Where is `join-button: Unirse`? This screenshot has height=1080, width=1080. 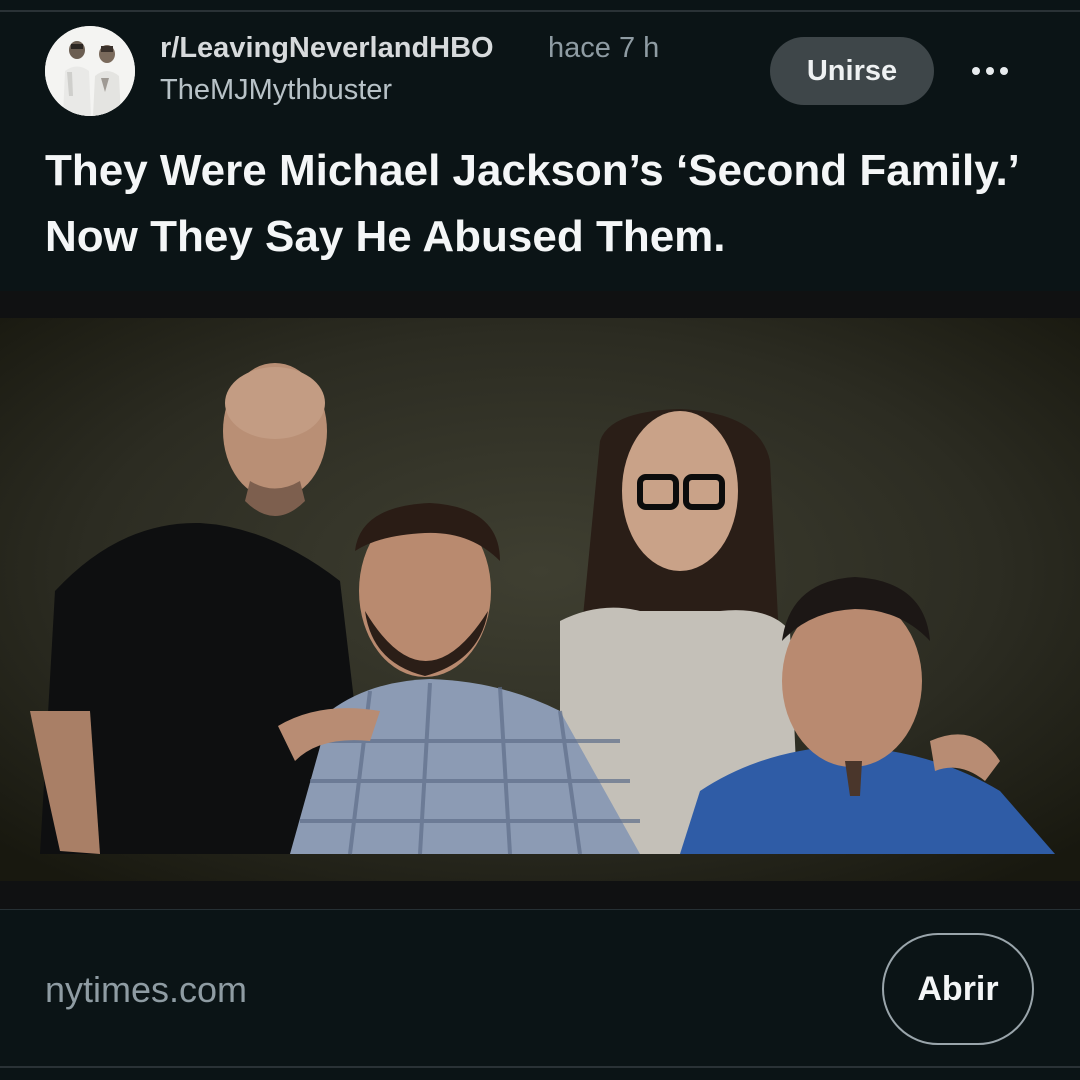 join-button: Unirse is located at coordinates (852, 71).